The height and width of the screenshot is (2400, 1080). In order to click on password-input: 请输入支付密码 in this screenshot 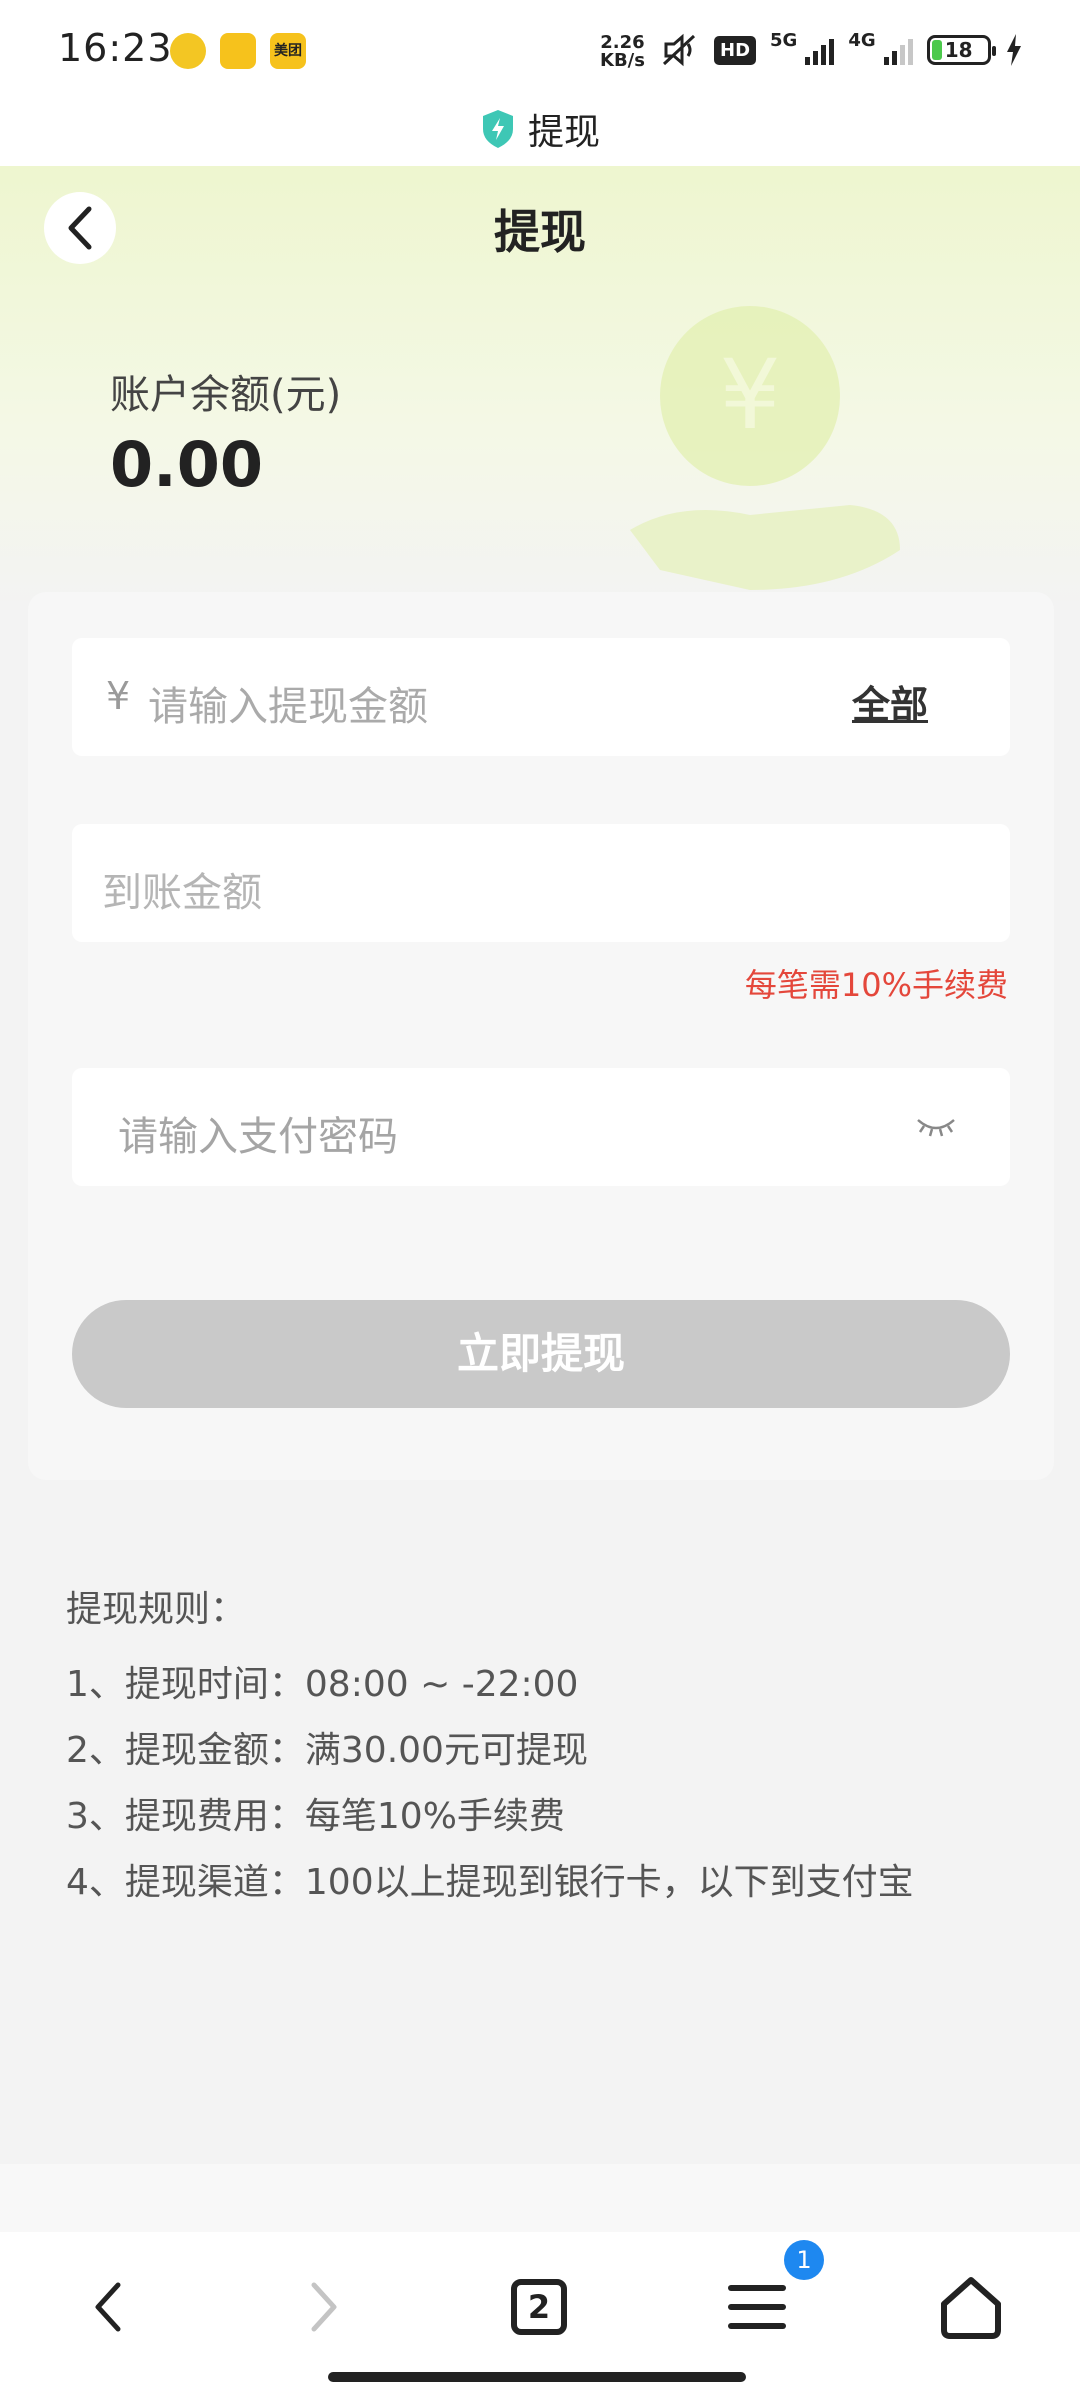, I will do `click(258, 1133)`.